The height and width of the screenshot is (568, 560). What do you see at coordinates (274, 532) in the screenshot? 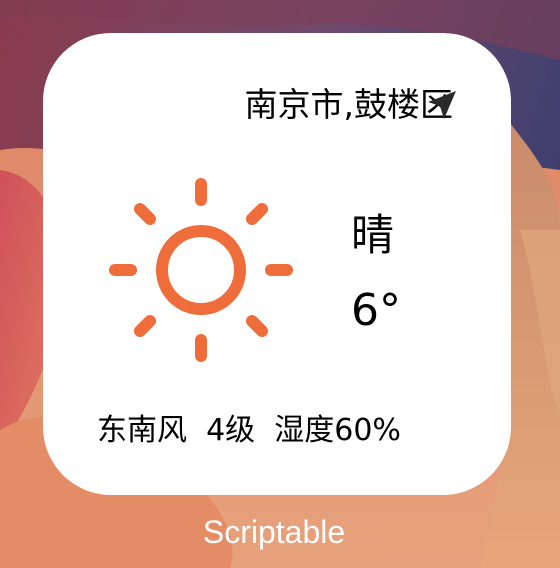
I see `app-label: Scriptable` at bounding box center [274, 532].